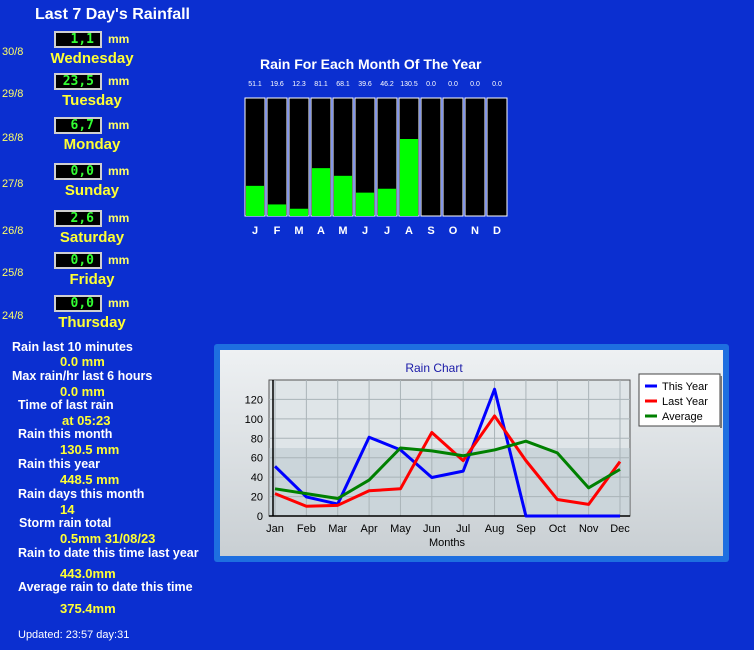  What do you see at coordinates (400, 529) in the screenshot?
I see `x-tick-label: May` at bounding box center [400, 529].